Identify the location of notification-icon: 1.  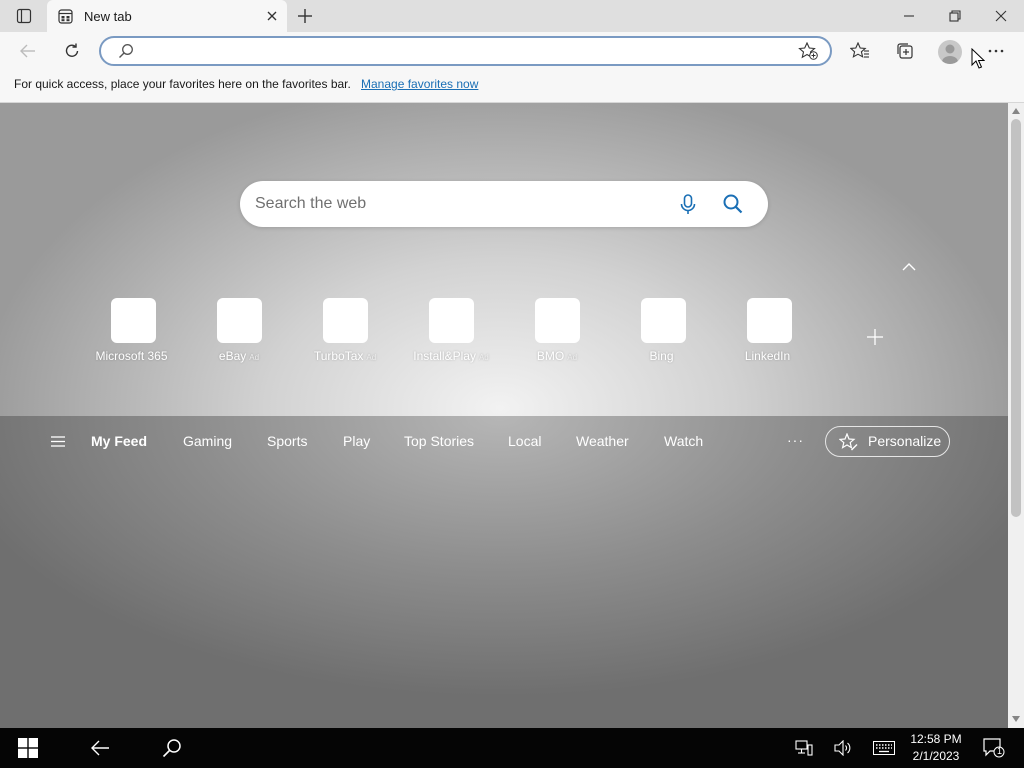
(994, 748).